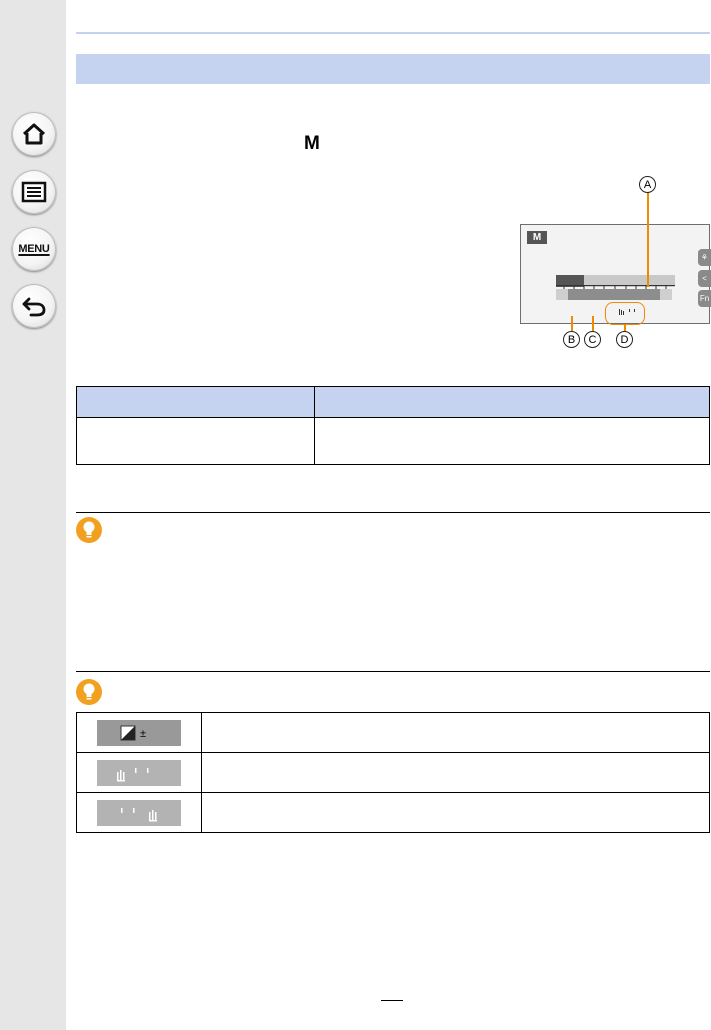 Image resolution: width=711 pixels, height=1030 pixels. I want to click on menu-button: MENU, so click(34, 249).